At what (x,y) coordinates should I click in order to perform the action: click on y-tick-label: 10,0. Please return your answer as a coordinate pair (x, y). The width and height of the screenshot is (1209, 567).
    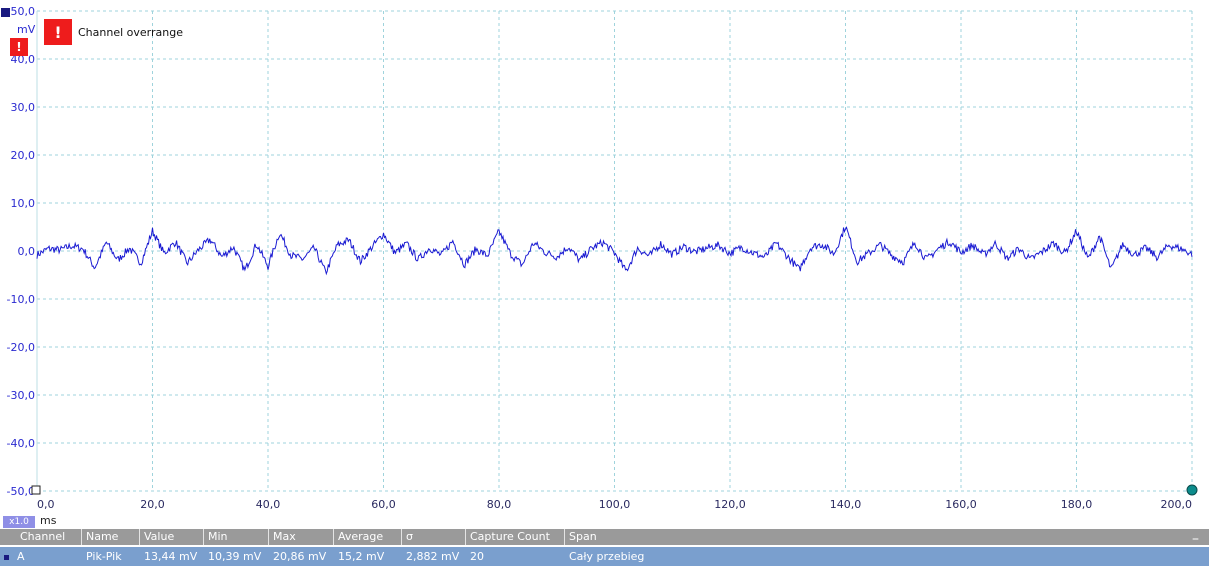
    Looking at the image, I should click on (23, 203).